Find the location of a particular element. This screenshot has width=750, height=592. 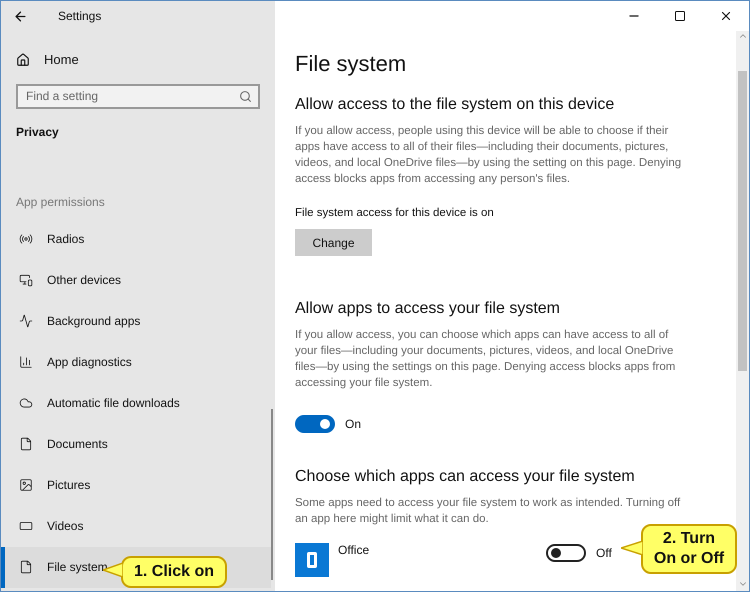

app-name: Office is located at coordinates (354, 551).